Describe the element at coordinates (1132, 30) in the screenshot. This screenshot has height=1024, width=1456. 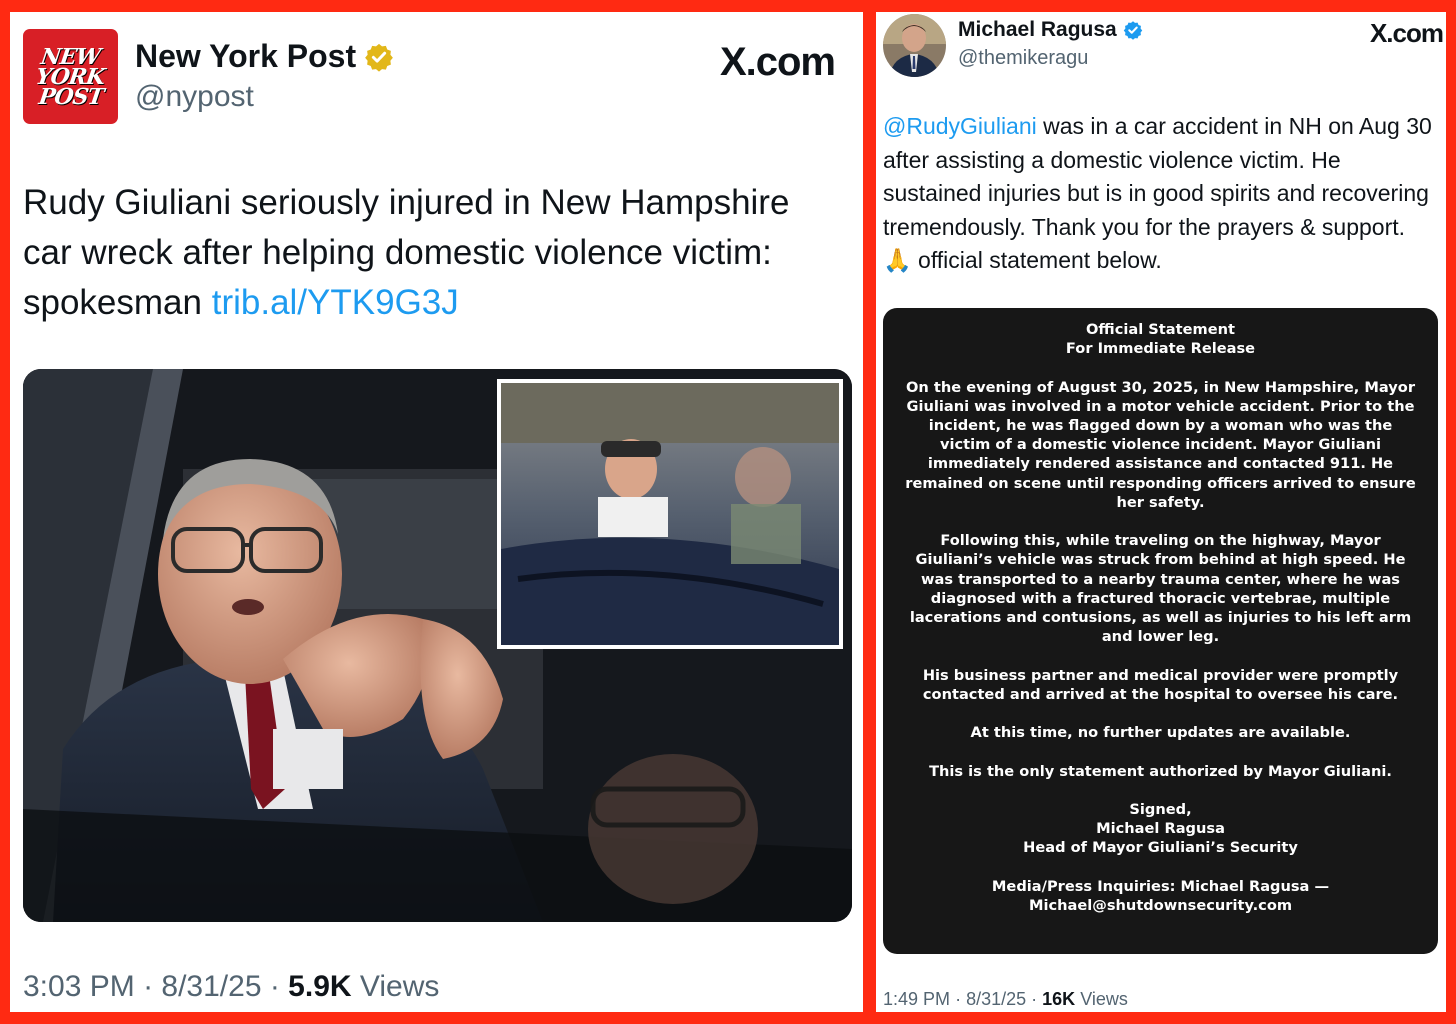
I see `verified-blue-badge-icon` at that location.